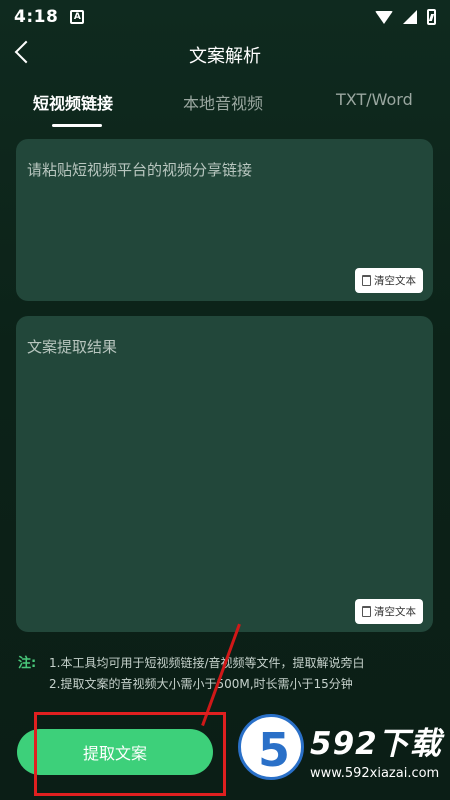 Image resolution: width=450 pixels, height=800 pixels. What do you see at coordinates (395, 281) in the screenshot?
I see `clear-input-label: 清空文本` at bounding box center [395, 281].